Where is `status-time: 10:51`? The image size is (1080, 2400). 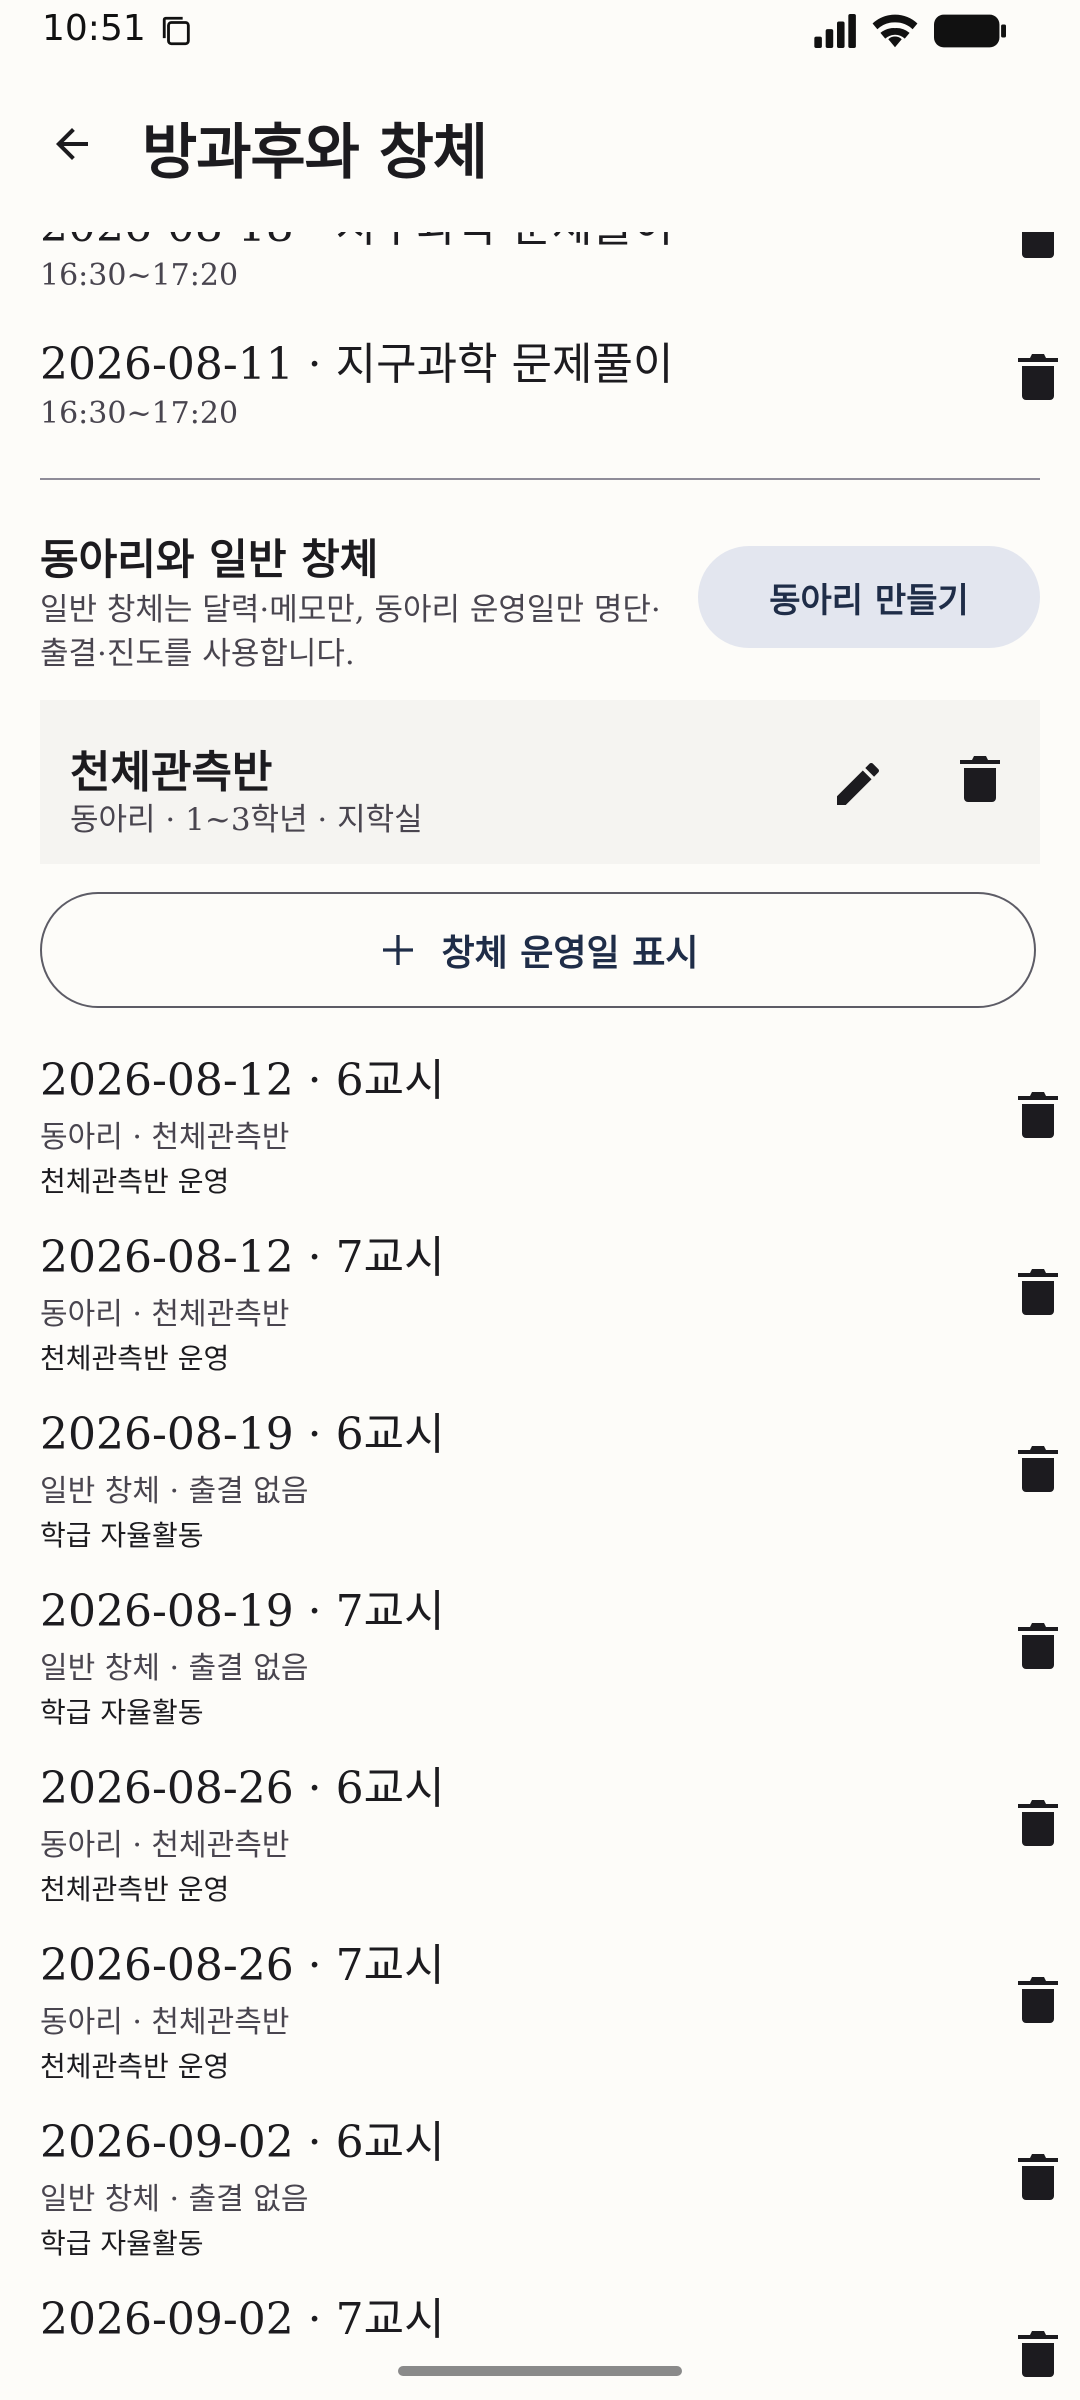
status-time: 10:51 is located at coordinates (94, 28).